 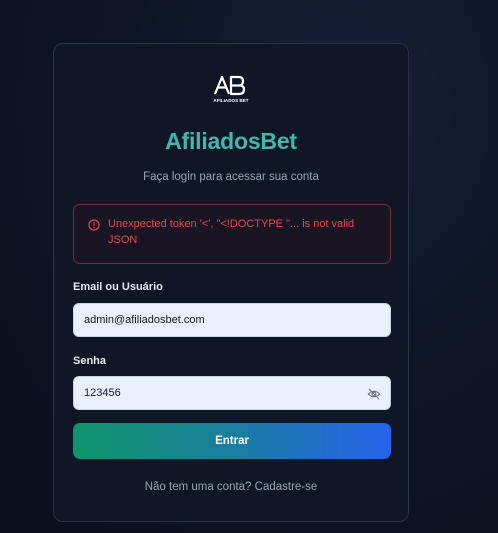 What do you see at coordinates (231, 487) in the screenshot?
I see `signup-link: Não tem uma conta? Cadastre-se` at bounding box center [231, 487].